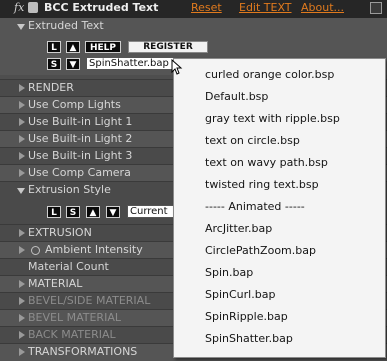  I want to click on ambient-intensity-label: Ambient Intensity, so click(94, 249).